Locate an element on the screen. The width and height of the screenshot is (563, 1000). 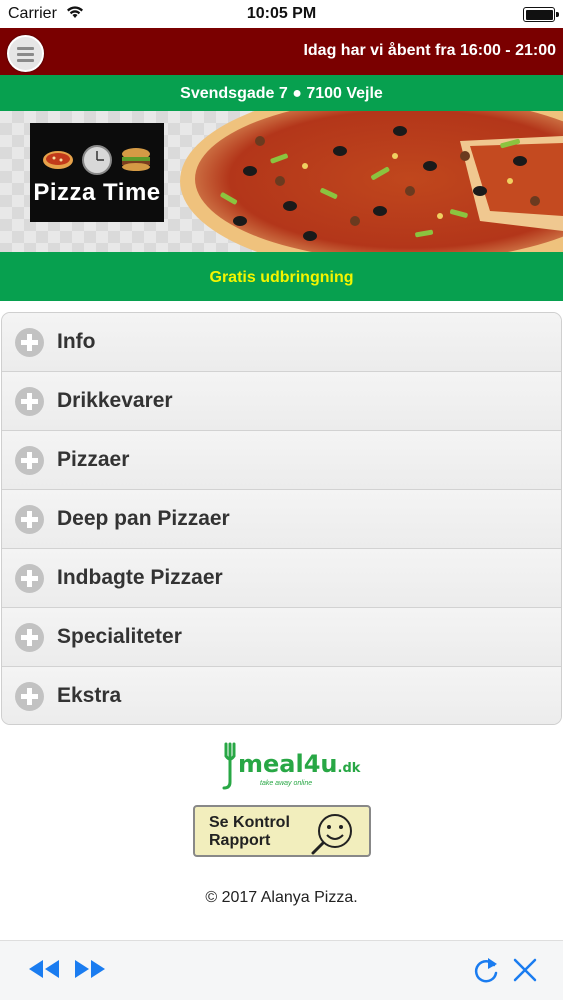
copyright-text: © 2017 Alanya Pizza. is located at coordinates (281, 897).